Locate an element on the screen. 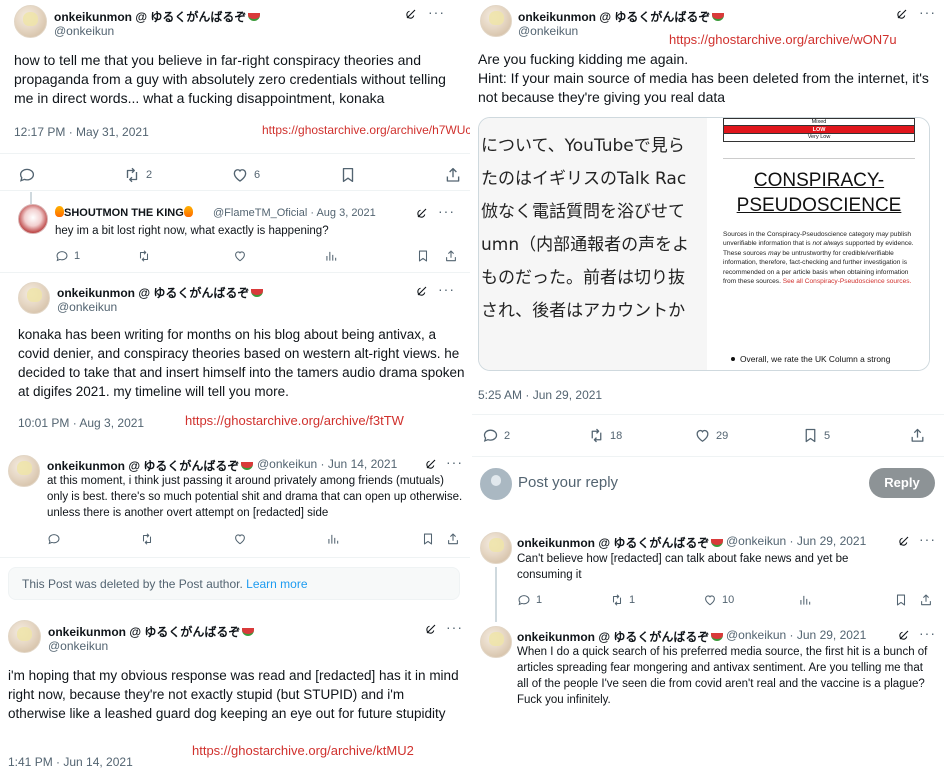 The width and height of the screenshot is (944, 773). share-icon is located at coordinates (453, 539).